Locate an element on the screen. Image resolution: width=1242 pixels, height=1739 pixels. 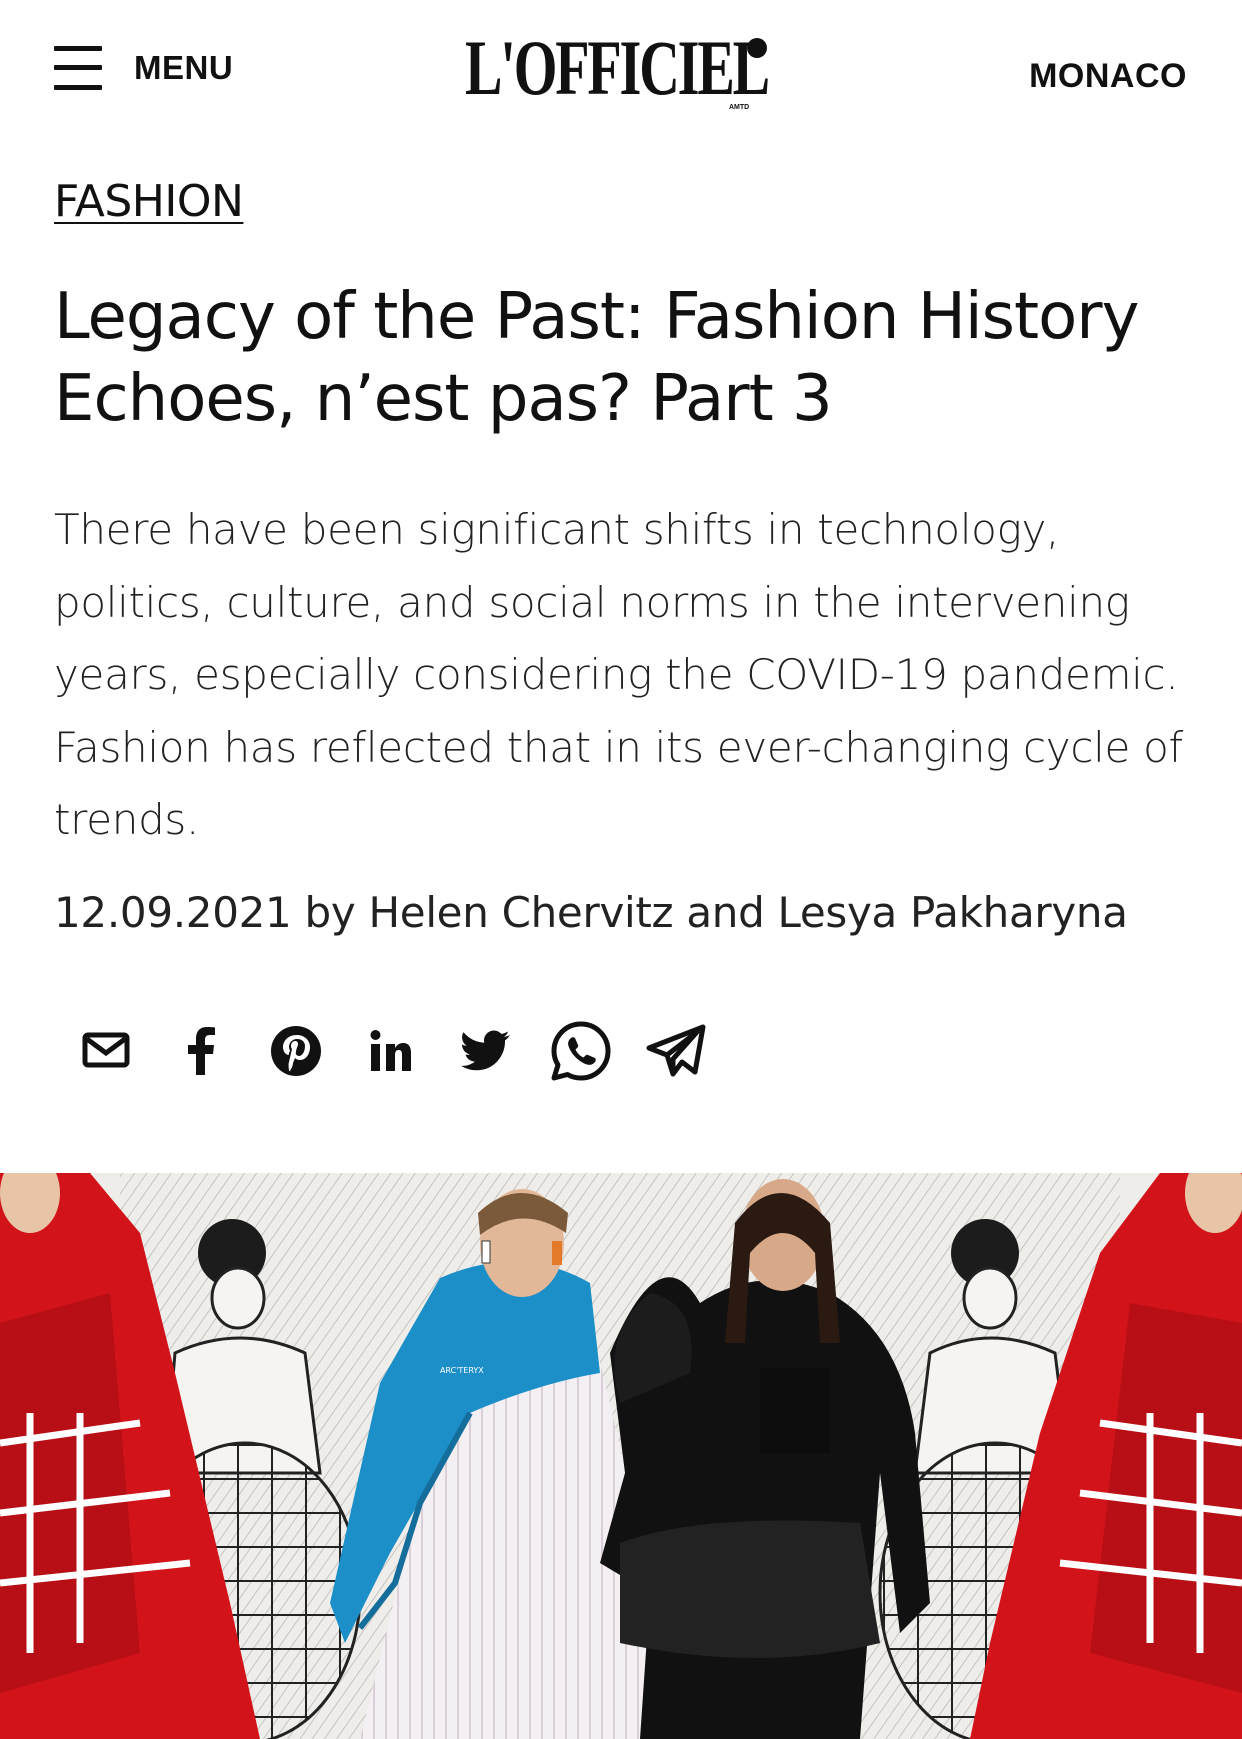
share-email-button is located at coordinates (106, 1051).